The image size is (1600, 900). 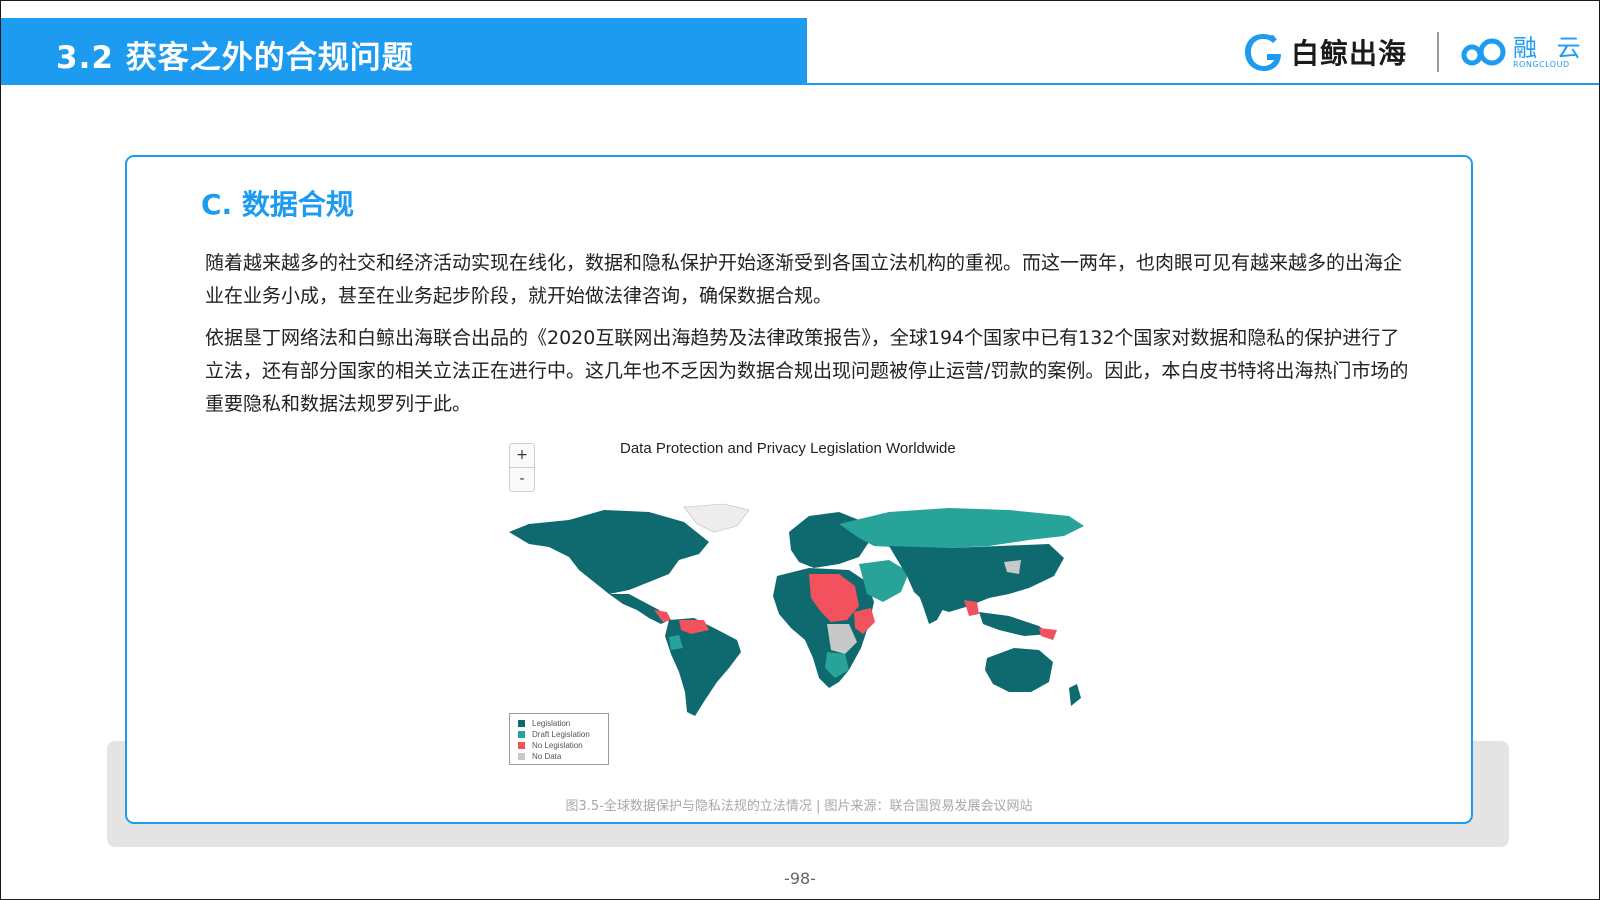 I want to click on legend-item: Legislation, so click(x=563, y=723).